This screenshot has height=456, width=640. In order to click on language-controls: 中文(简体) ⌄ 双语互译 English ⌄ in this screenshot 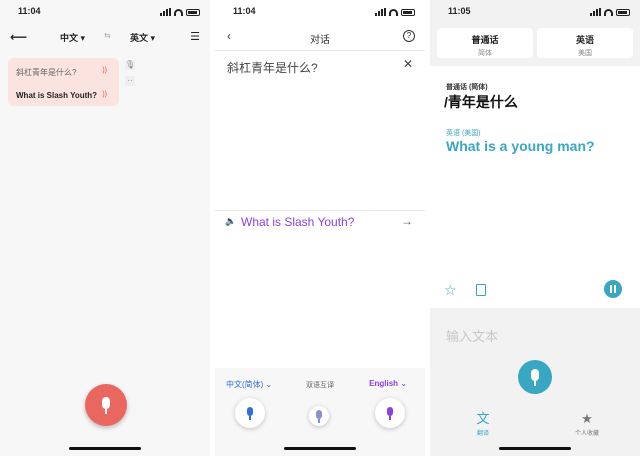, I will do `click(320, 412)`.